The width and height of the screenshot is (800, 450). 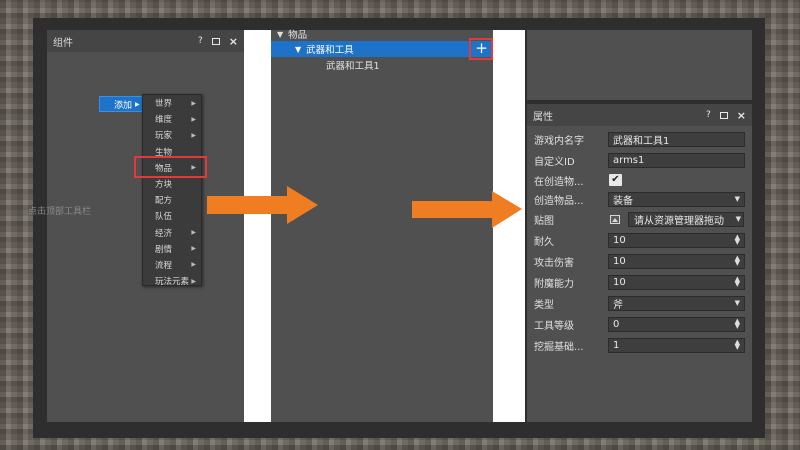 I want to click on property-row-durability: 耐久 10 ▲ ▼, so click(x=639, y=240).